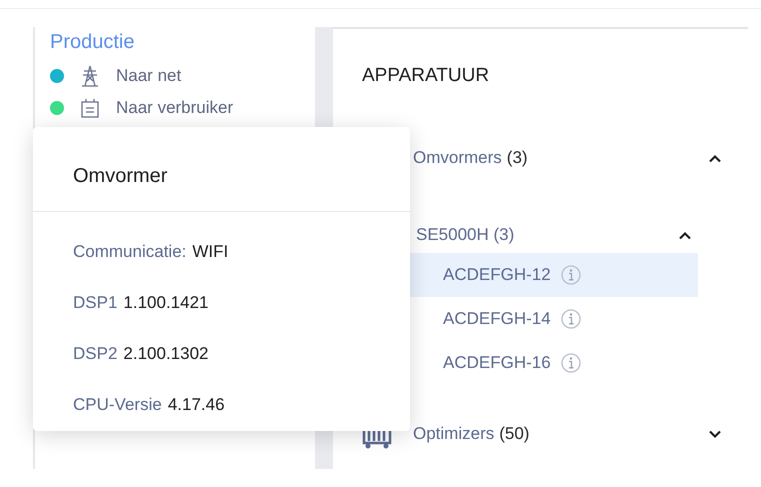  I want to click on legend-title: Productie, so click(93, 42).